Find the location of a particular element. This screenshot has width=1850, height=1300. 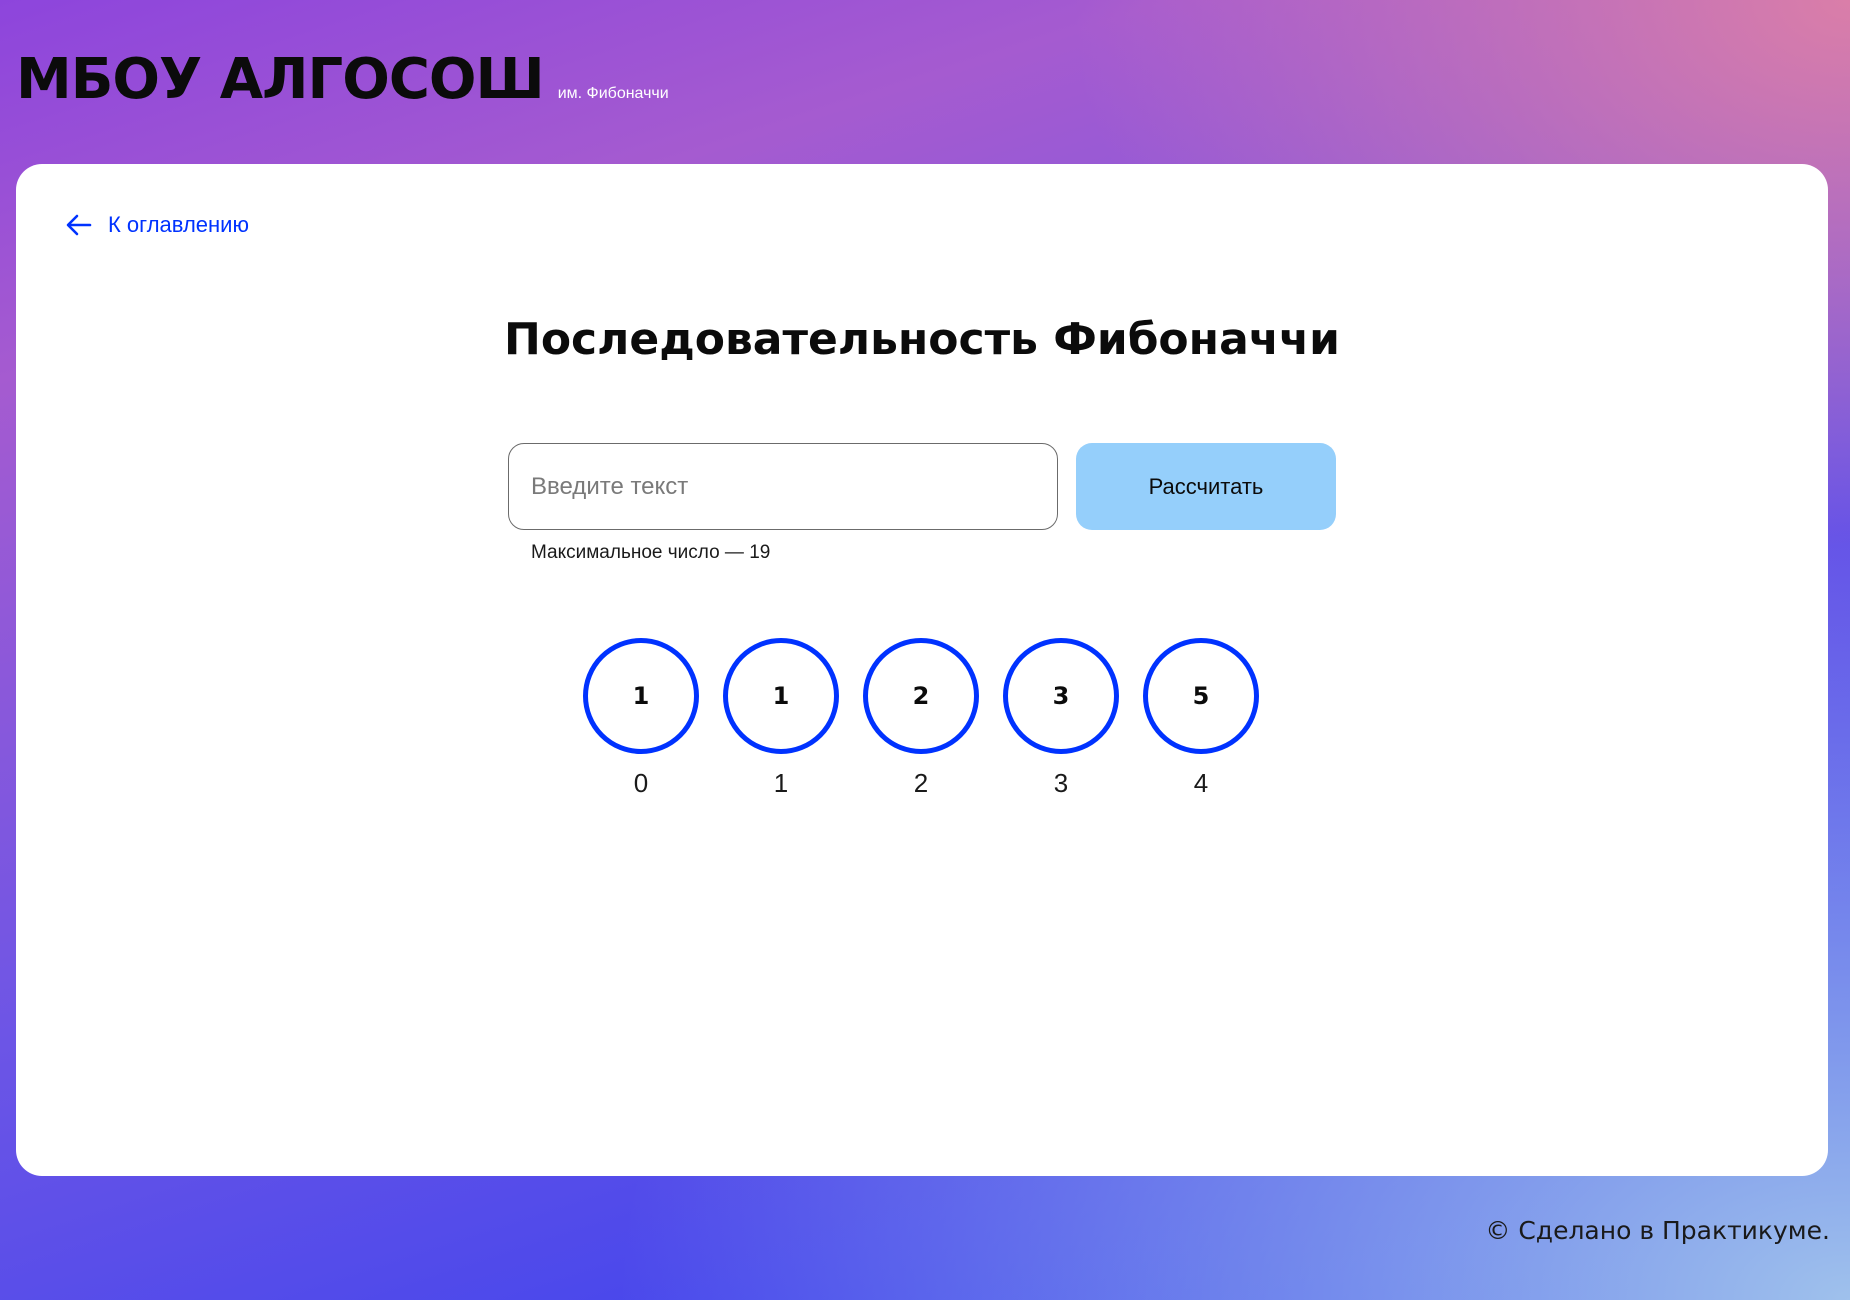

result-index: 1 is located at coordinates (781, 783).